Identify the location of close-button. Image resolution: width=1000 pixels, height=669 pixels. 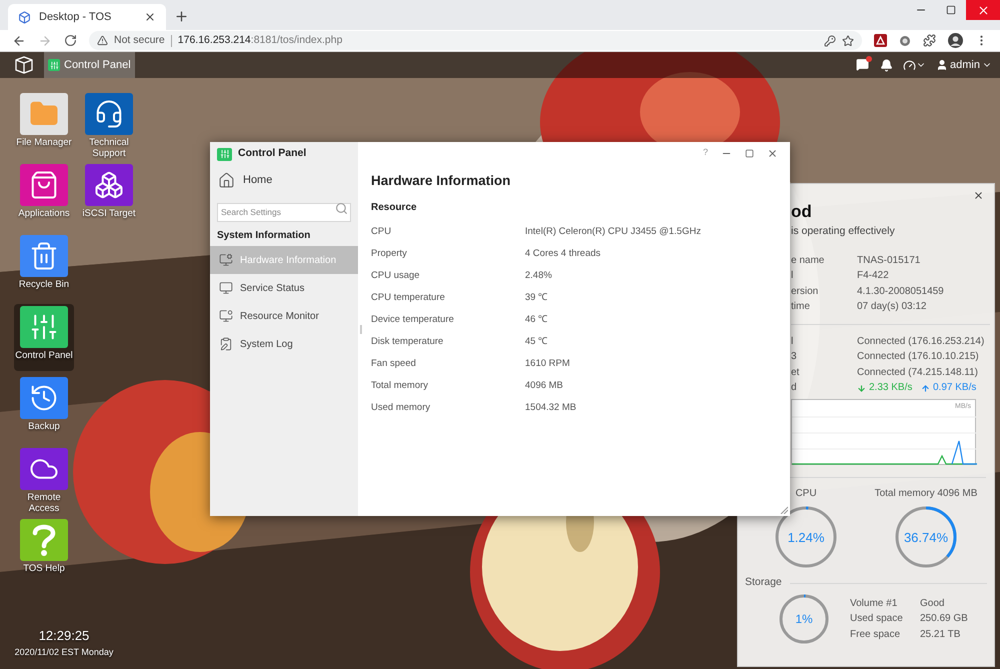
(983, 10).